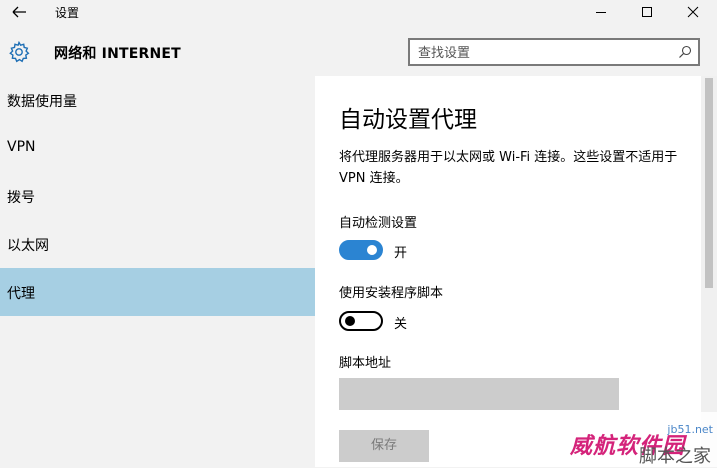  Describe the element at coordinates (117, 54) in the screenshot. I see `section-title: 网络和 INTERNET` at that location.